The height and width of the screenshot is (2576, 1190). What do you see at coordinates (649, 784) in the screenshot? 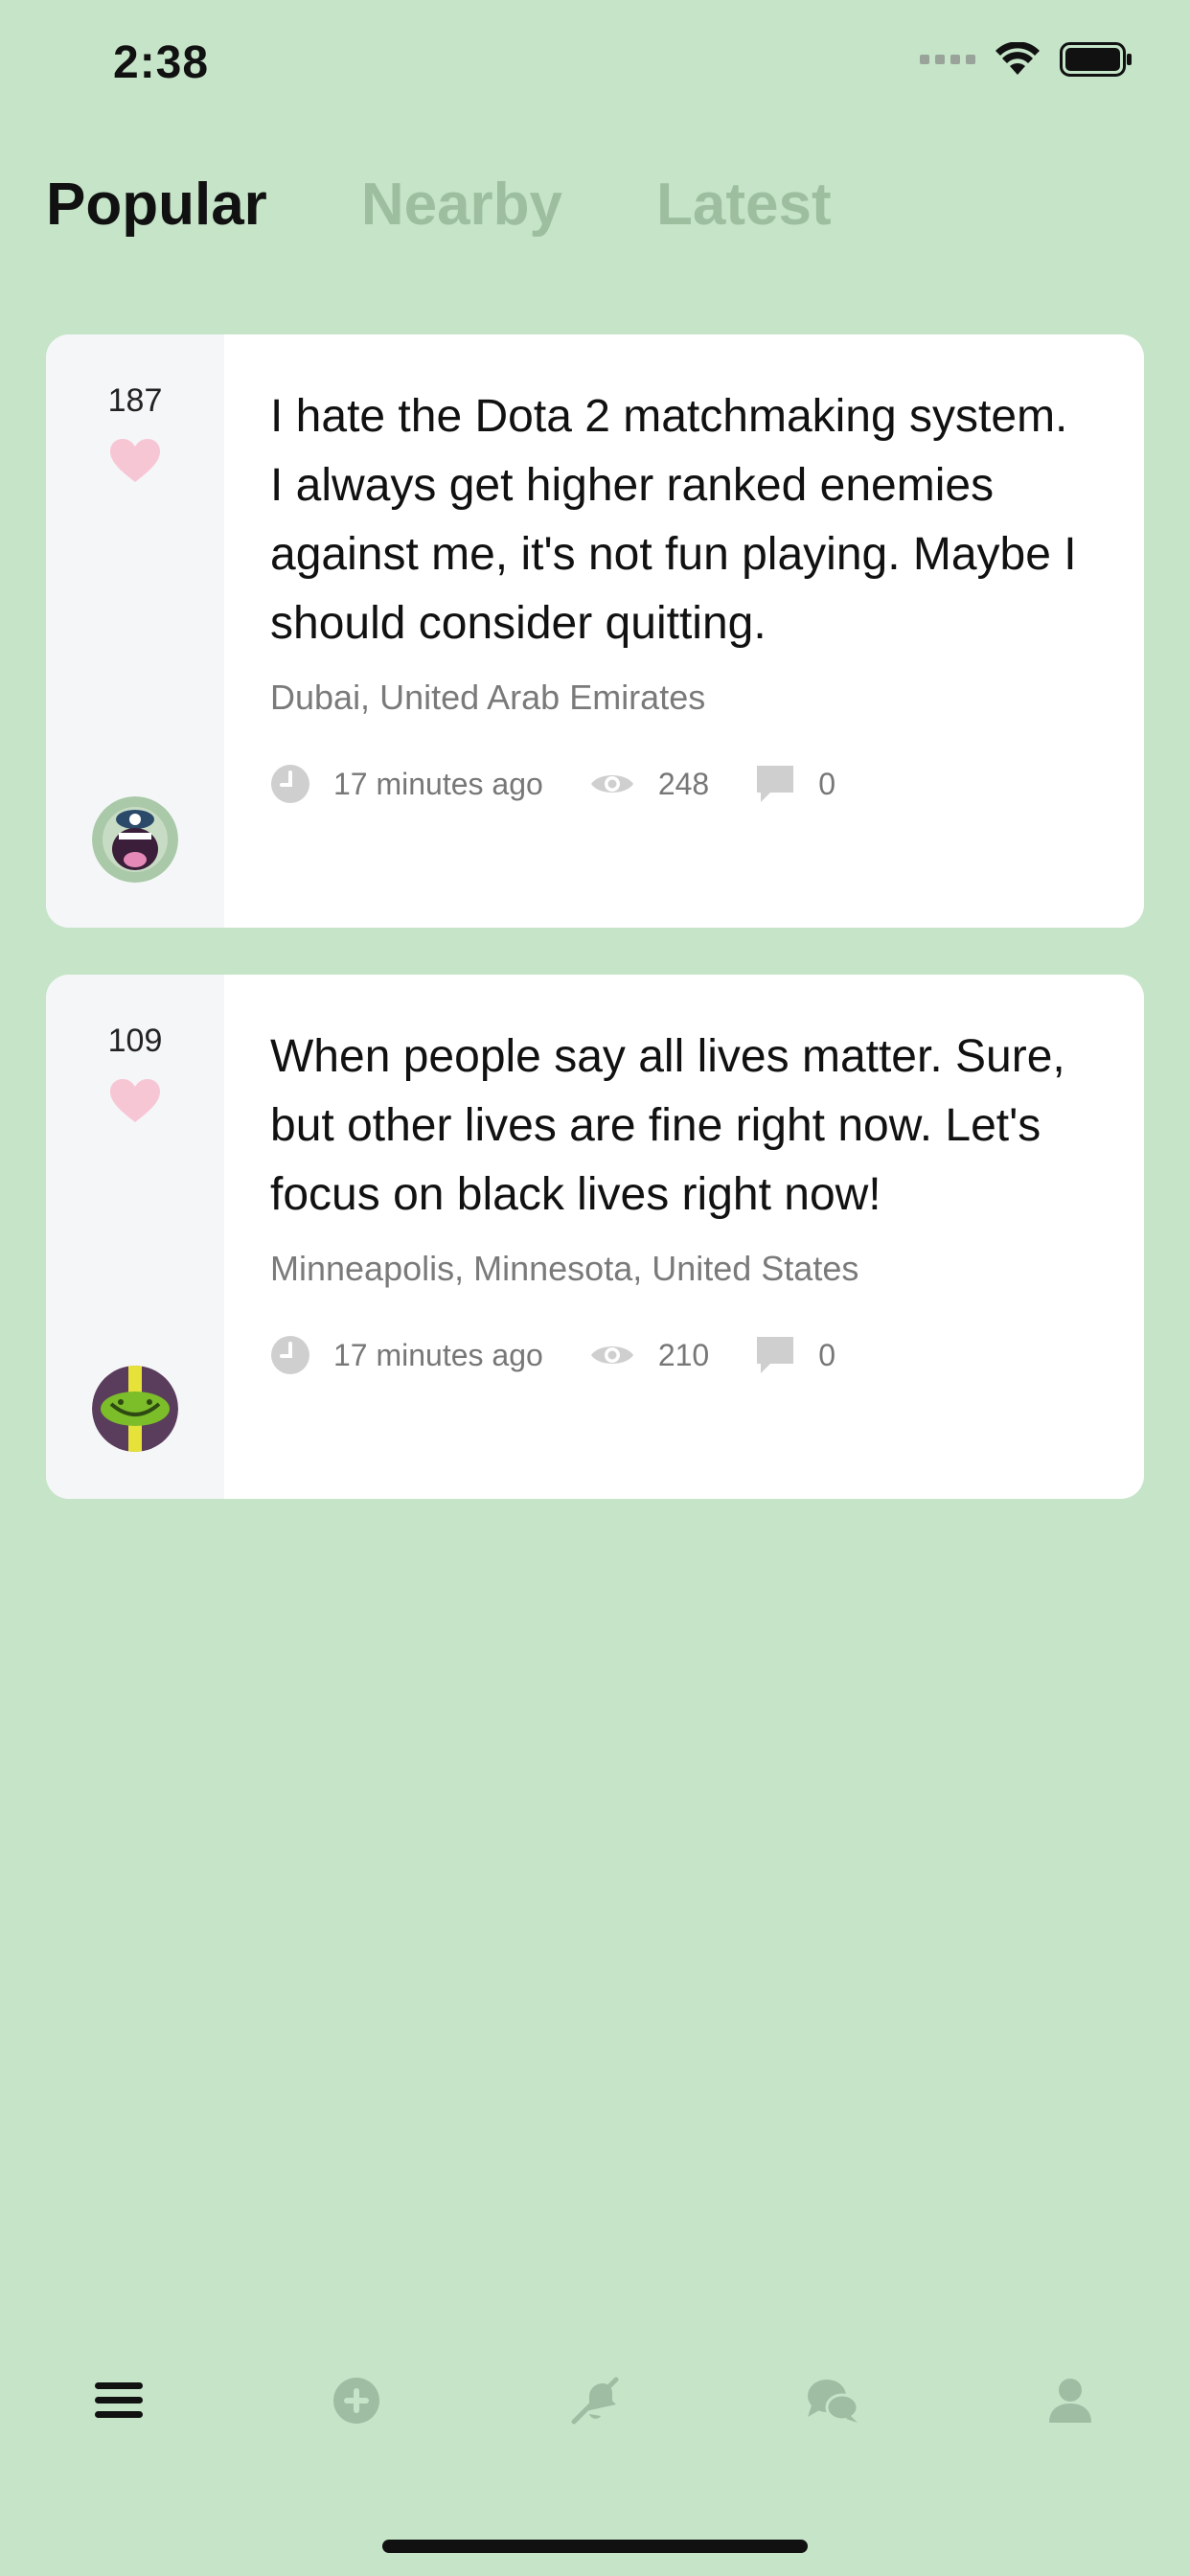
I see `post-views: 248` at bounding box center [649, 784].